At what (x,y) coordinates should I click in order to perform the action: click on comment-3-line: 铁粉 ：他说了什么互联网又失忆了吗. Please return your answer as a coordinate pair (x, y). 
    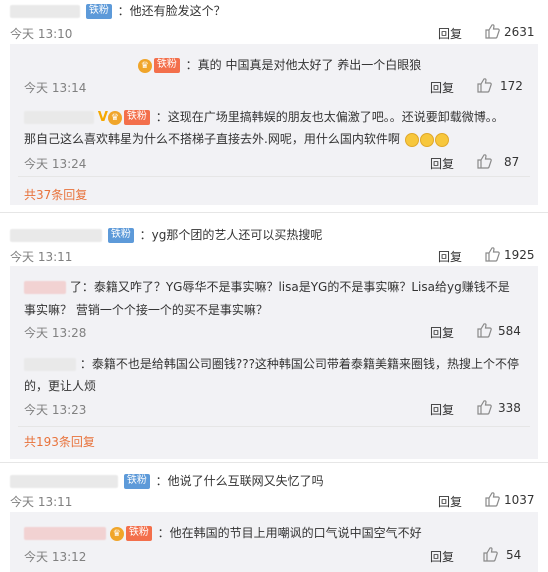
    Looking at the image, I should click on (167, 480).